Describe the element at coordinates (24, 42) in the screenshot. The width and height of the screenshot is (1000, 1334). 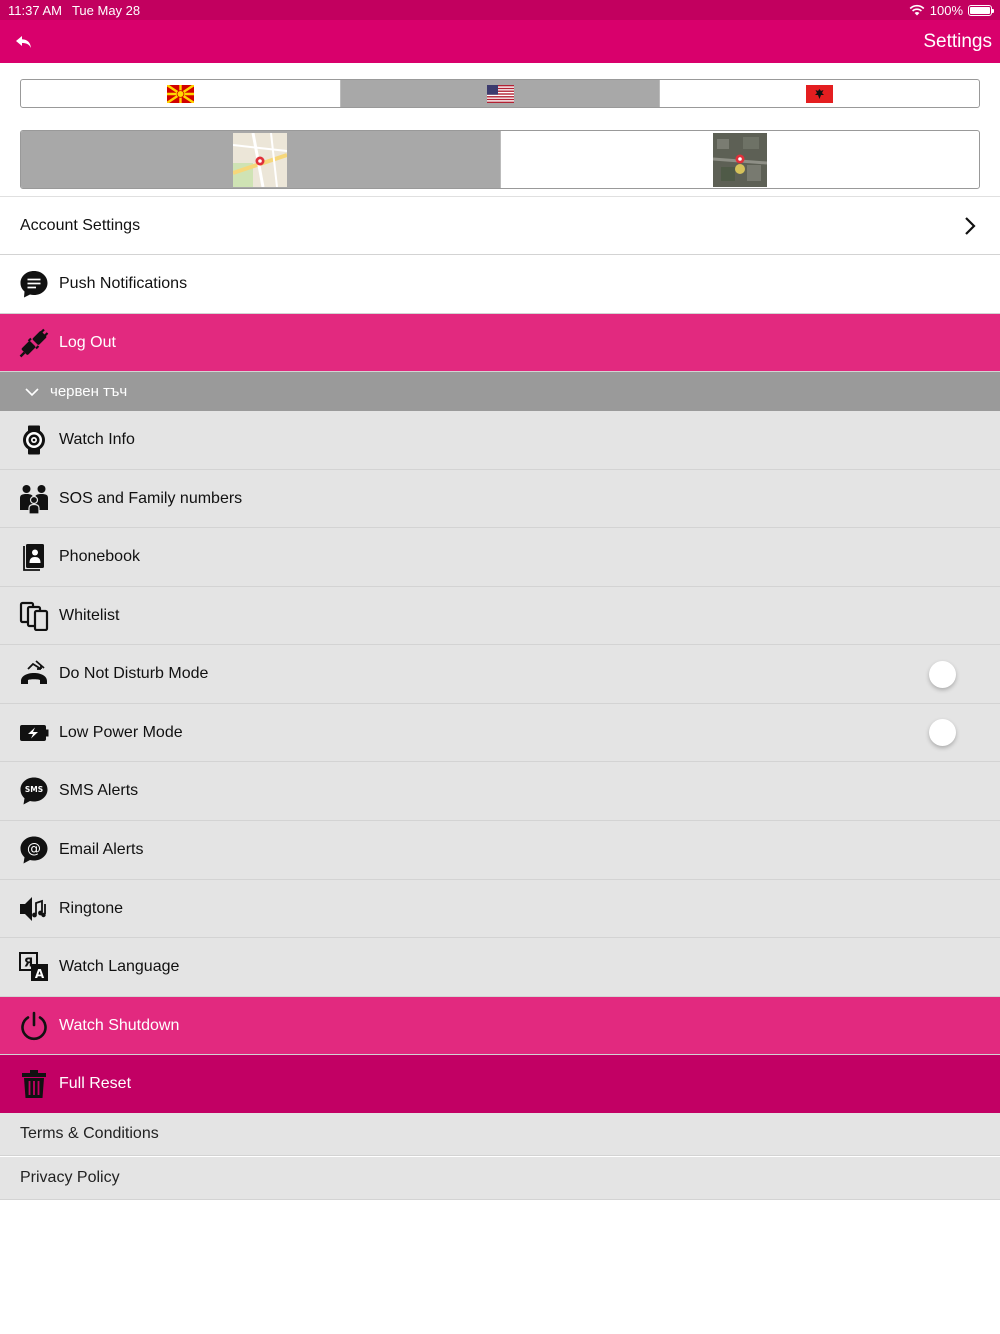
I see `back-arrow-icon` at that location.